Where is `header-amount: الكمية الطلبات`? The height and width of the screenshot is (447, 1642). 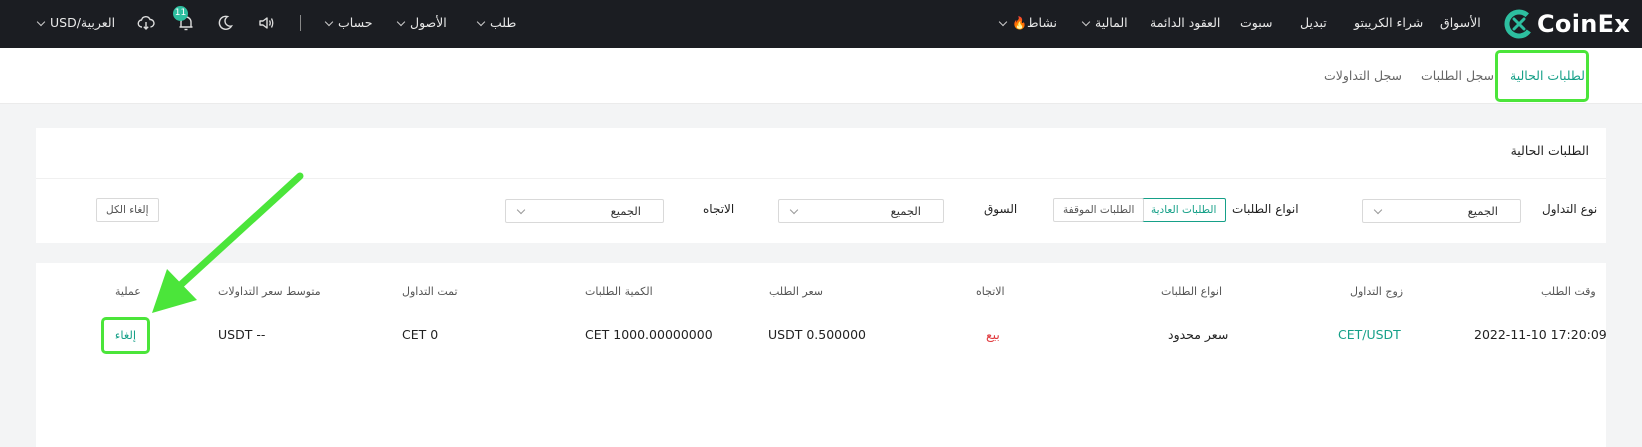 header-amount: الكمية الطلبات is located at coordinates (619, 291).